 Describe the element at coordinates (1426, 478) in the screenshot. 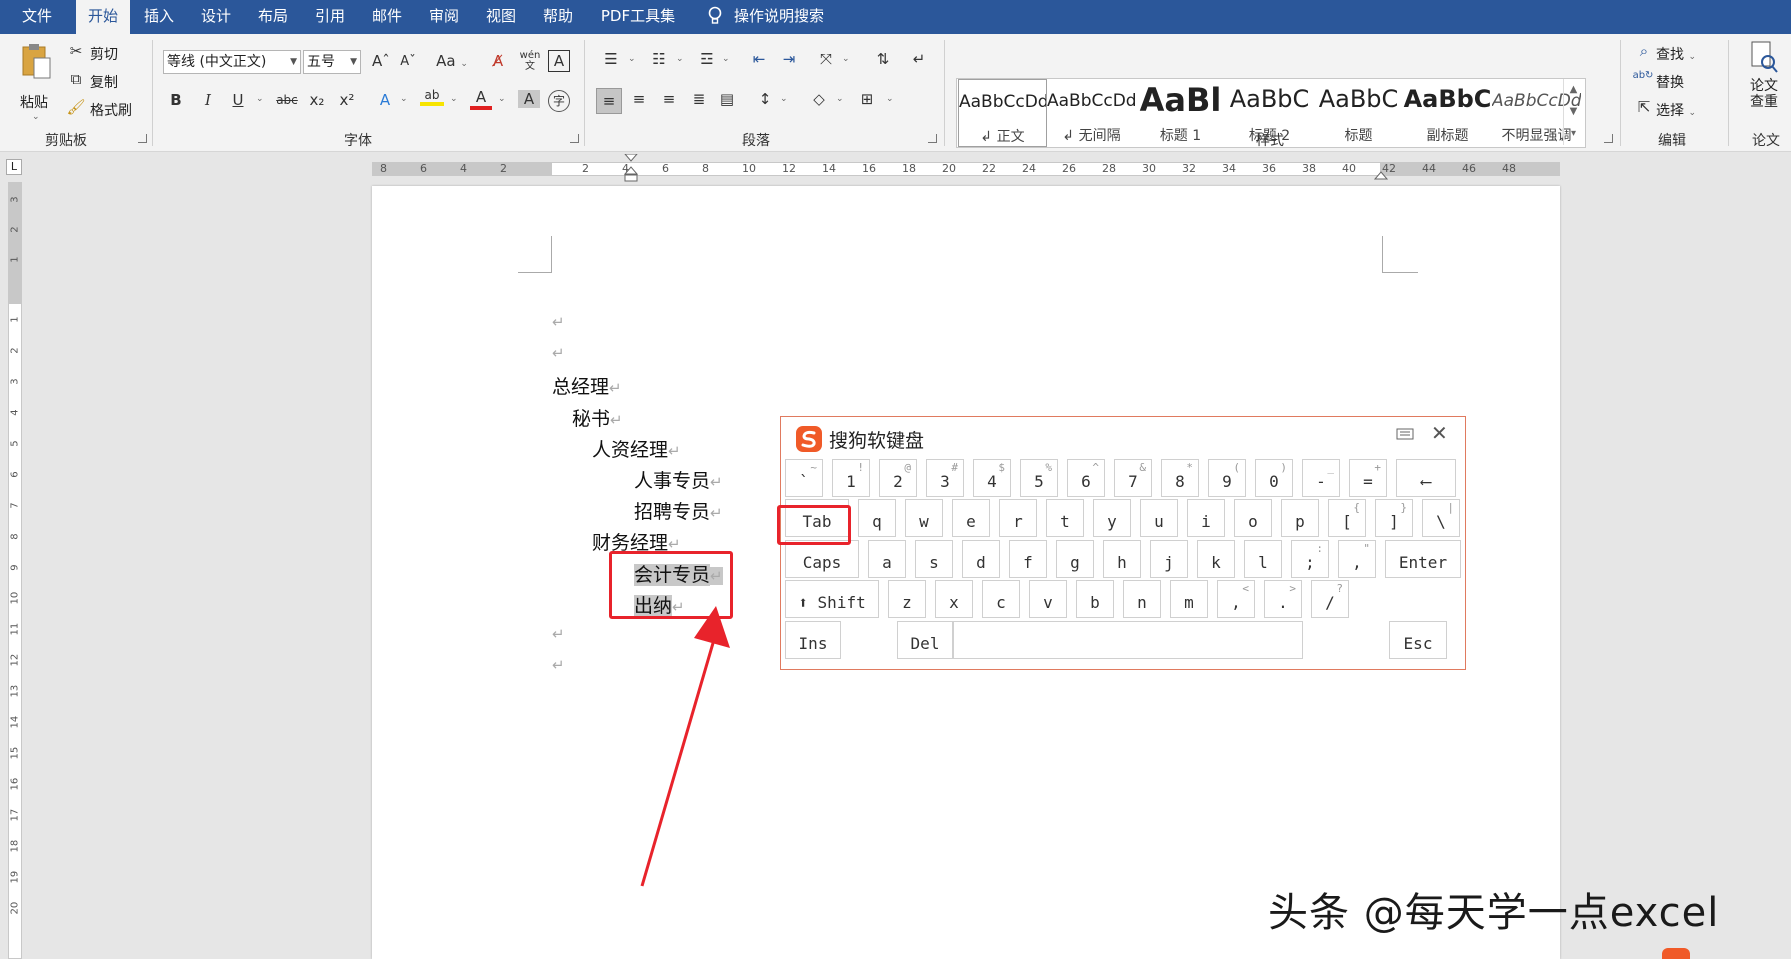

I see `key-sym: ⟵` at that location.